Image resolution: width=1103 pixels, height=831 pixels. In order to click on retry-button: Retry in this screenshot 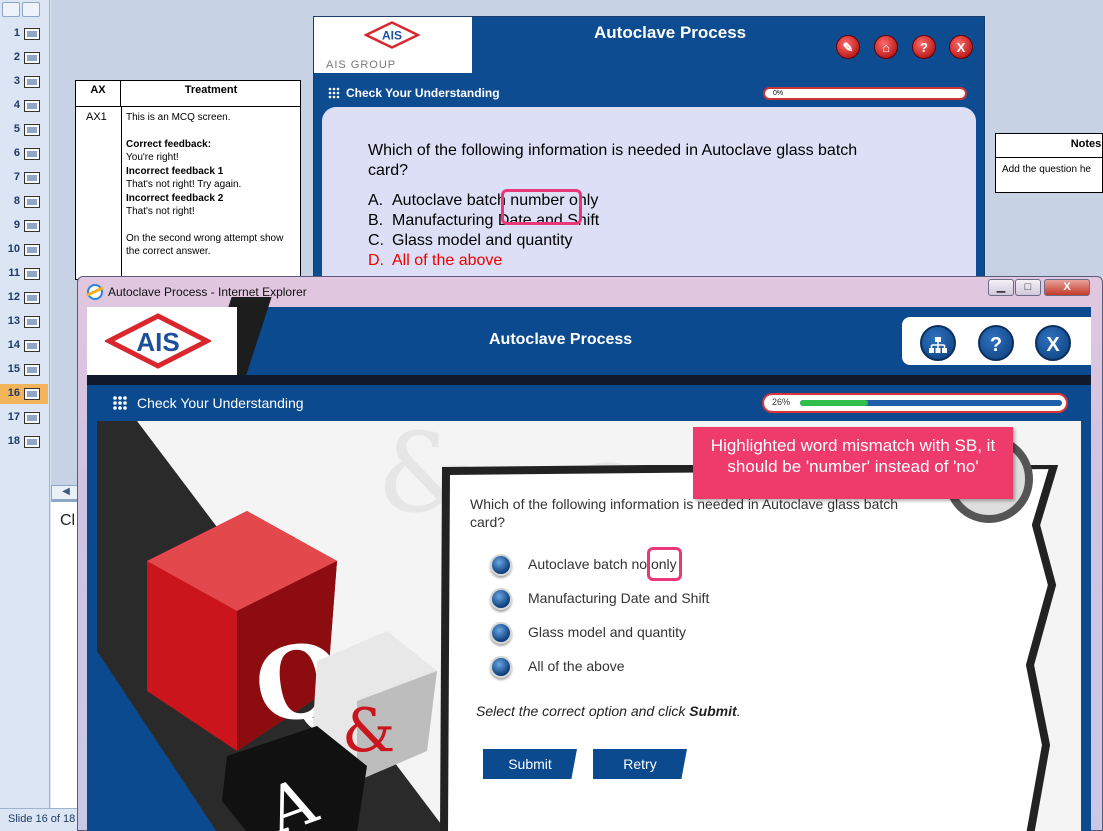, I will do `click(640, 764)`.